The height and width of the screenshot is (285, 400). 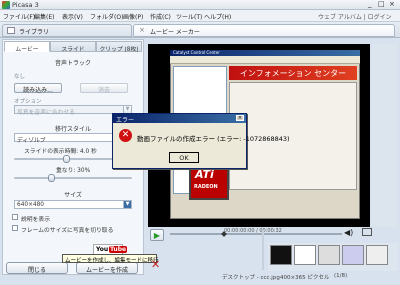 I want to click on delete-clip-icon: ✕, so click(x=155, y=264).